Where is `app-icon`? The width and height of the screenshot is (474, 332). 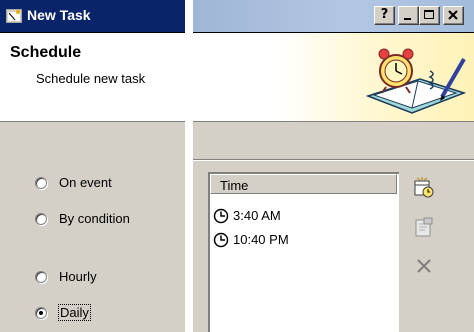
app-icon is located at coordinates (14, 16).